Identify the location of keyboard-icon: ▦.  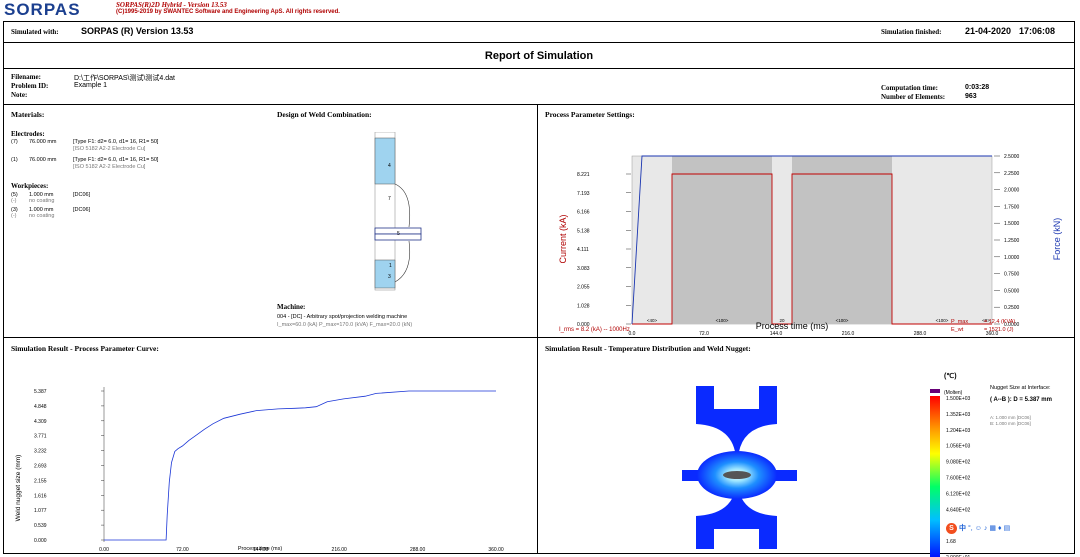
(992, 528).